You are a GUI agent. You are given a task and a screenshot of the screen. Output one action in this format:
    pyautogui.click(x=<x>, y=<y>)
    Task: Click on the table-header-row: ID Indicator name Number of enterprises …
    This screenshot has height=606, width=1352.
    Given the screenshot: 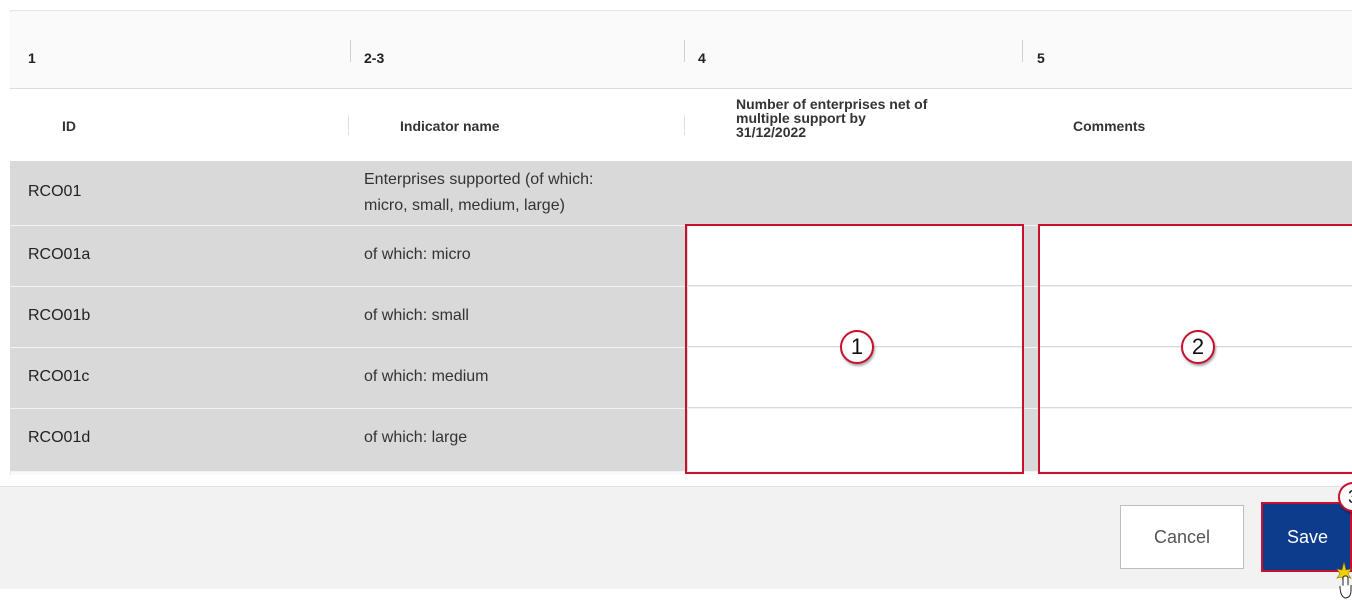 What is the action you would take?
    pyautogui.click(x=681, y=125)
    